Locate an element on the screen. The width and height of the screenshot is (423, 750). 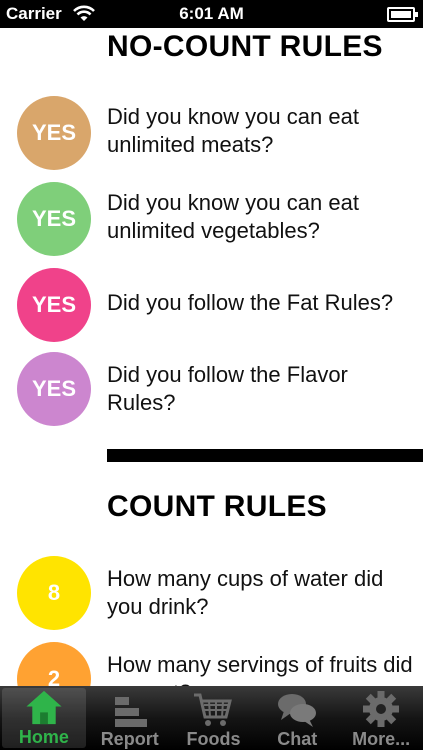
tab-report: Report is located at coordinates (130, 718).